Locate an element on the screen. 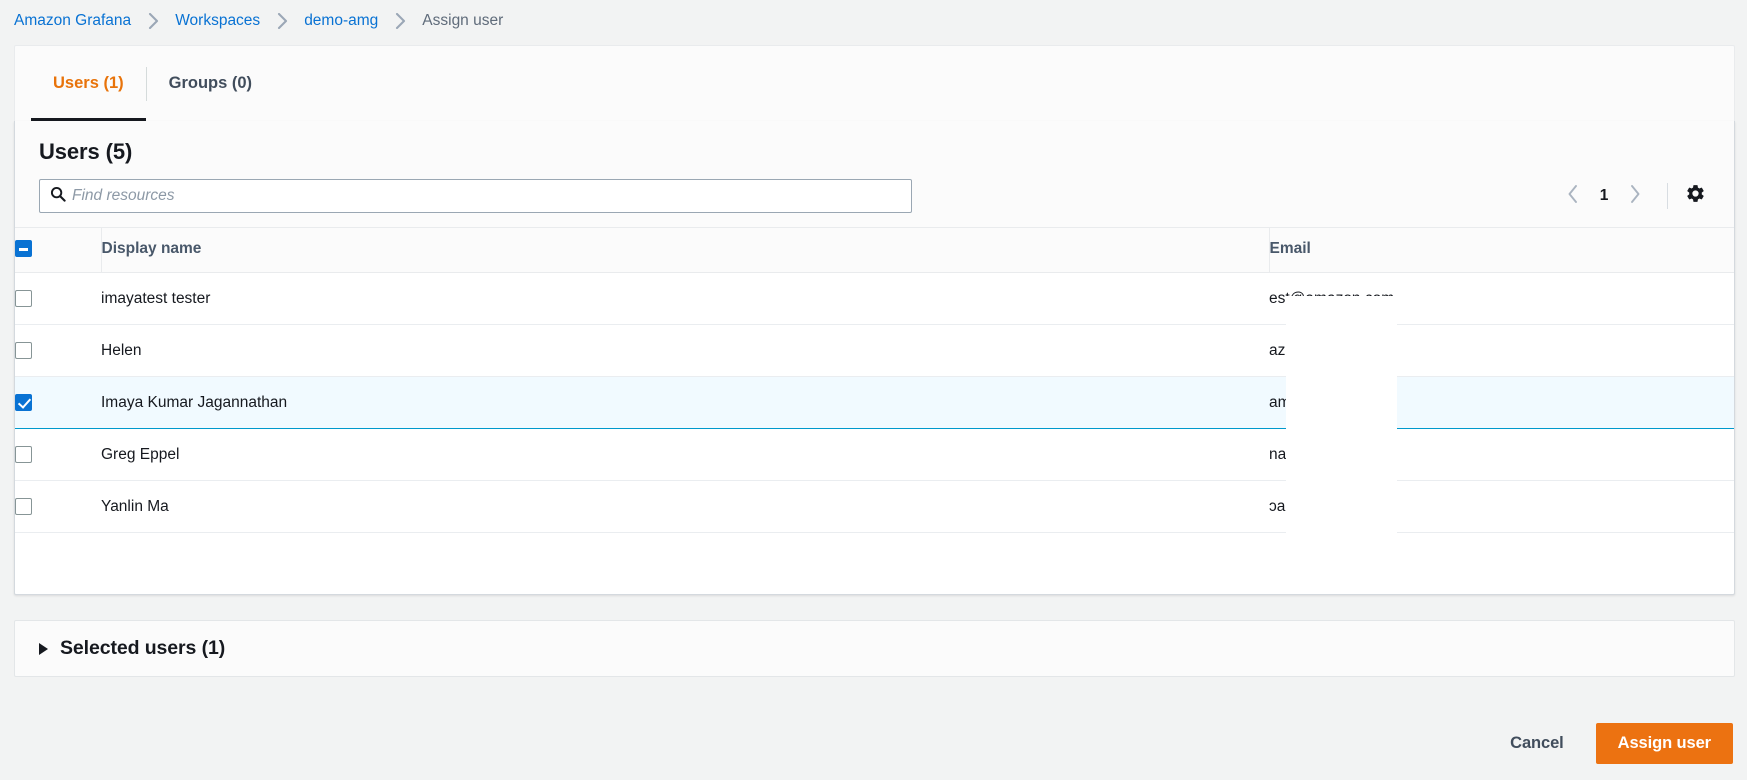 Image resolution: width=1747 pixels, height=780 pixels. pagination: 1 is located at coordinates (1632, 196).